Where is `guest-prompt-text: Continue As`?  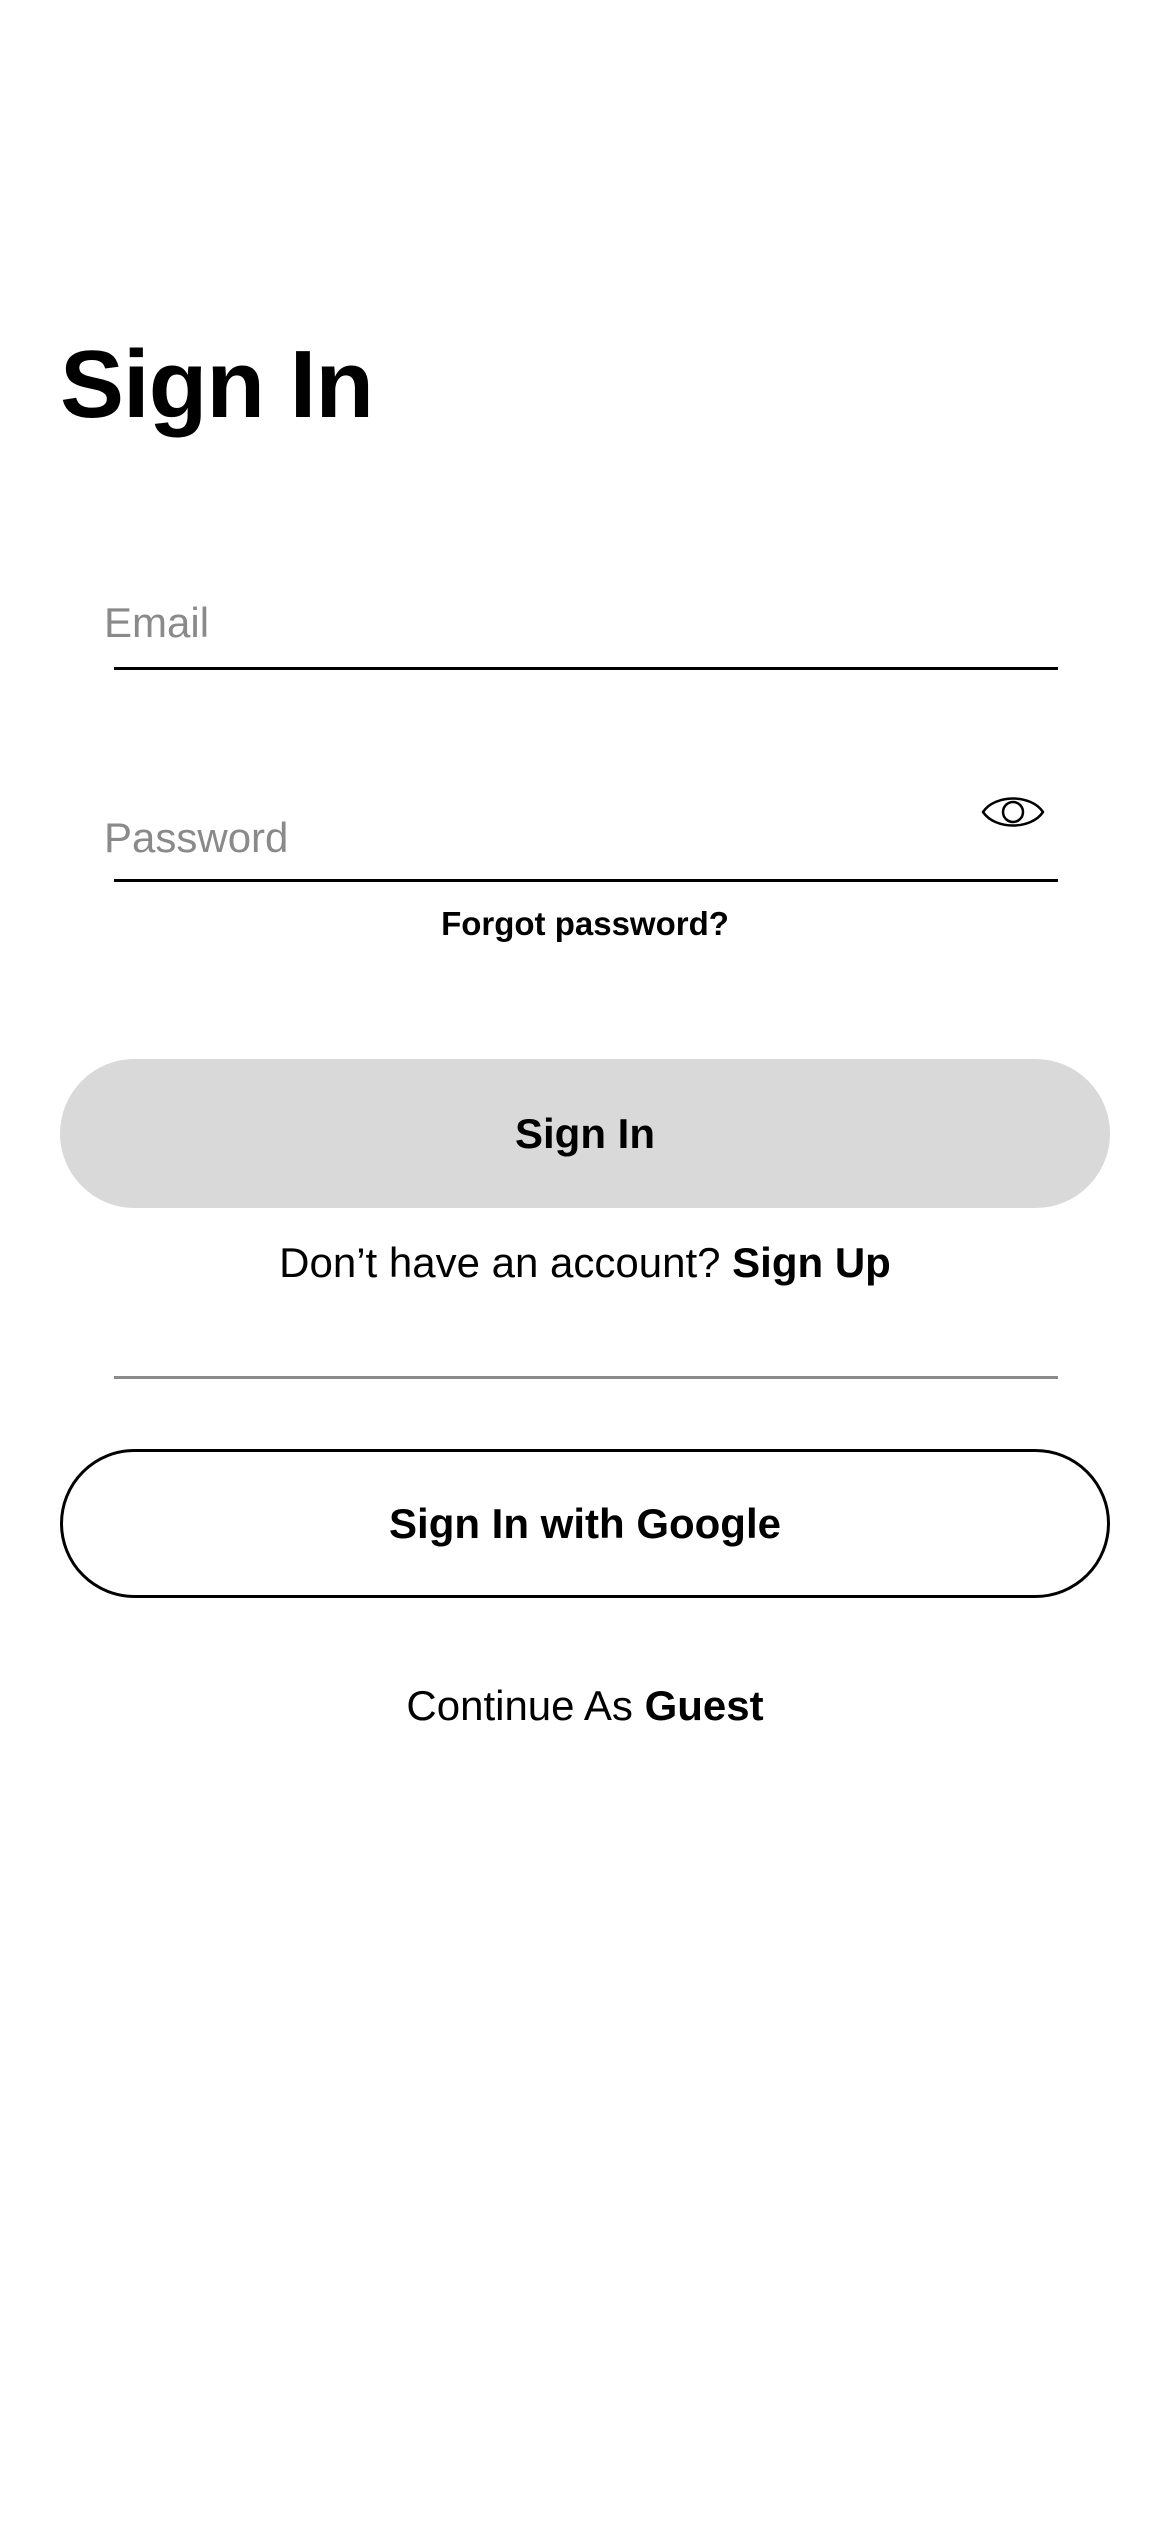
guest-prompt-text: Continue As is located at coordinates (525, 1705).